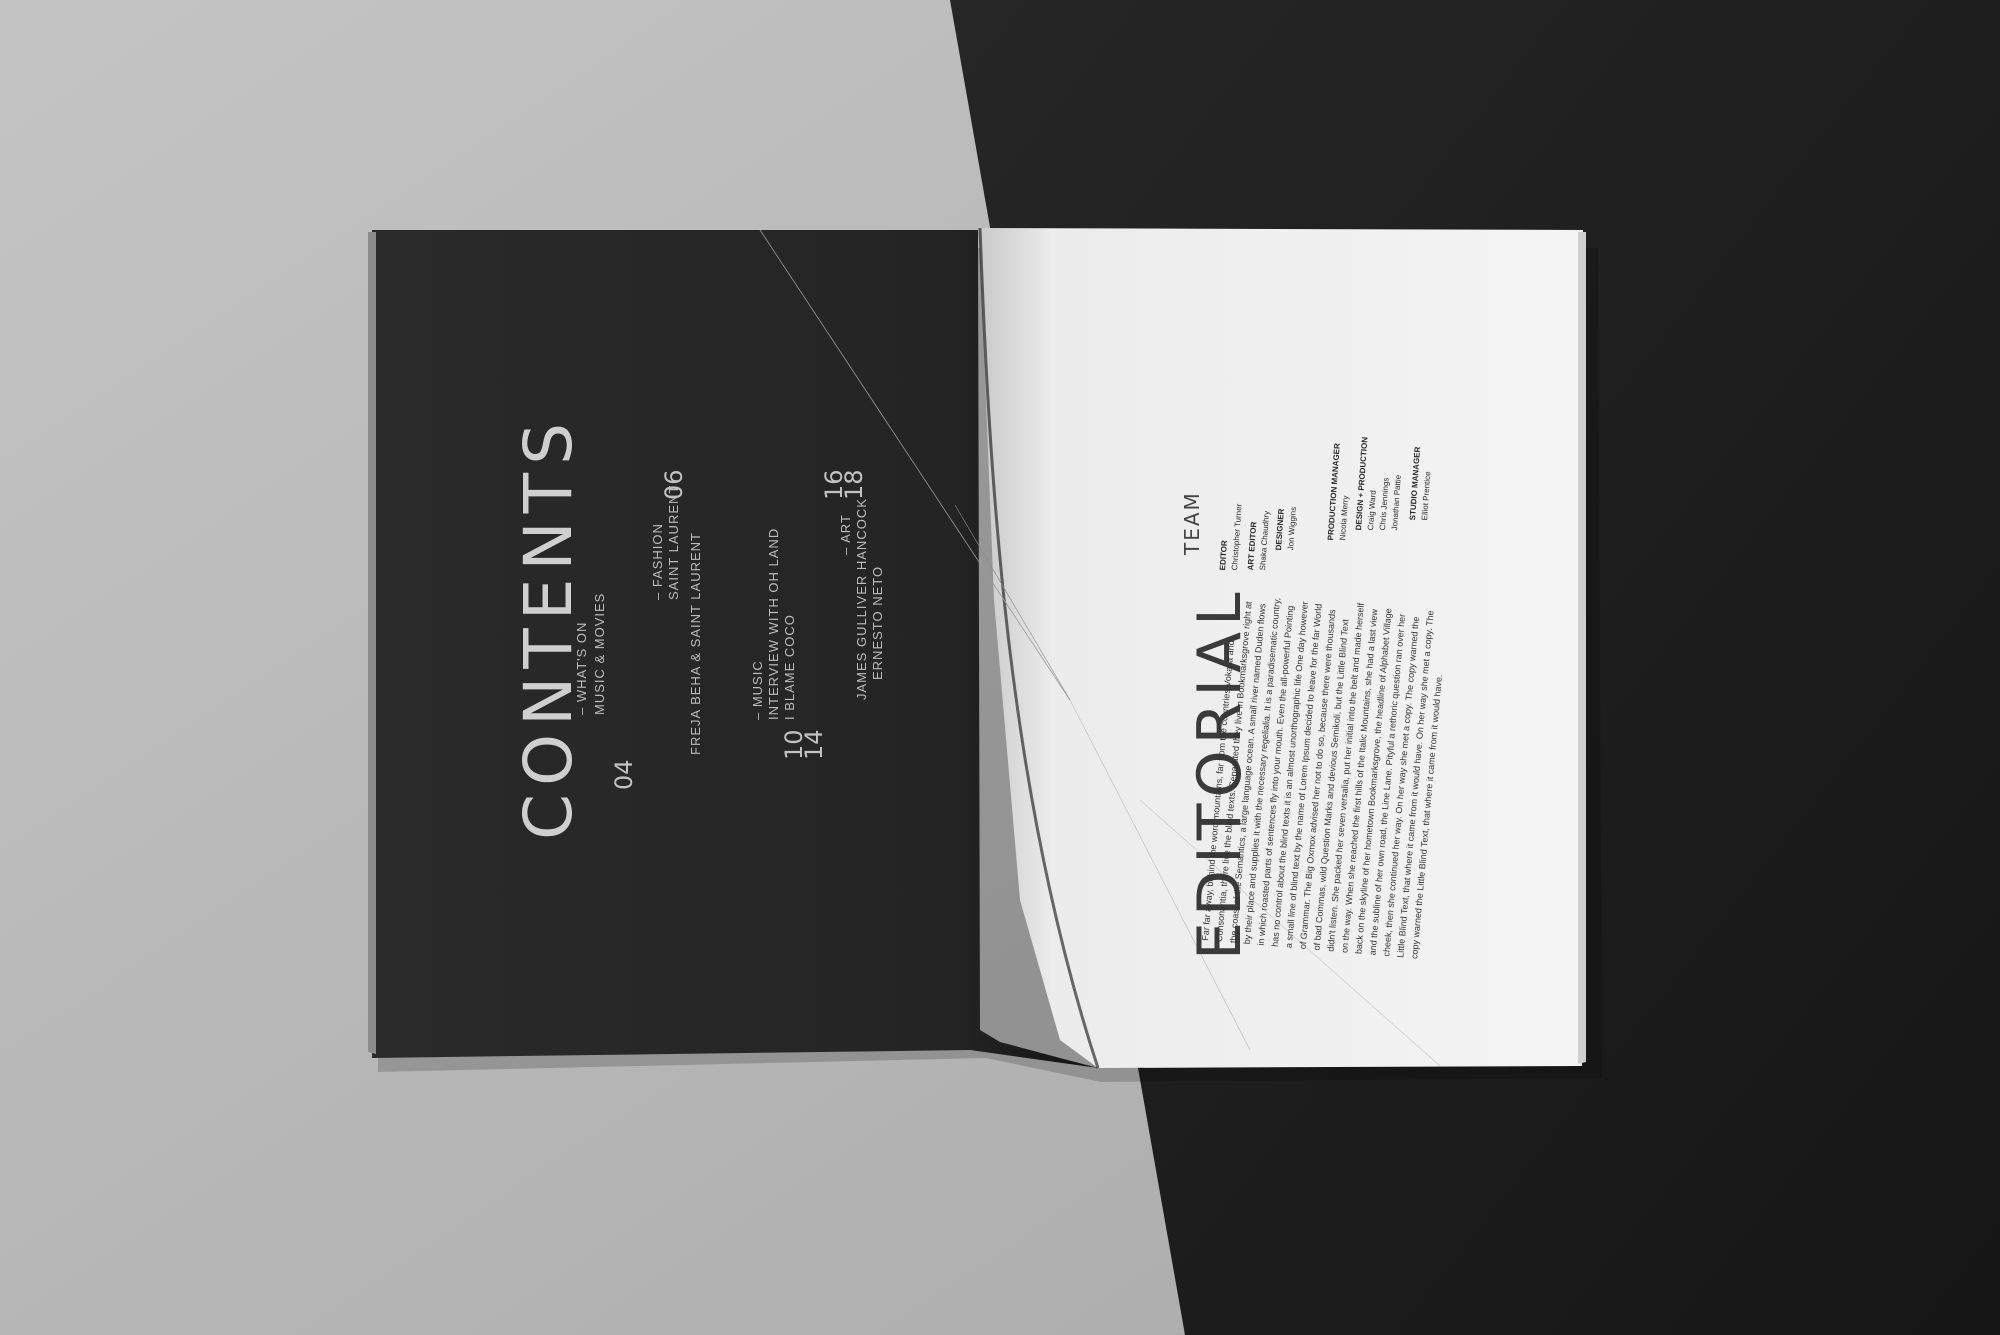  I want to click on toc-line: ERNESTO NETO, so click(877, 622).